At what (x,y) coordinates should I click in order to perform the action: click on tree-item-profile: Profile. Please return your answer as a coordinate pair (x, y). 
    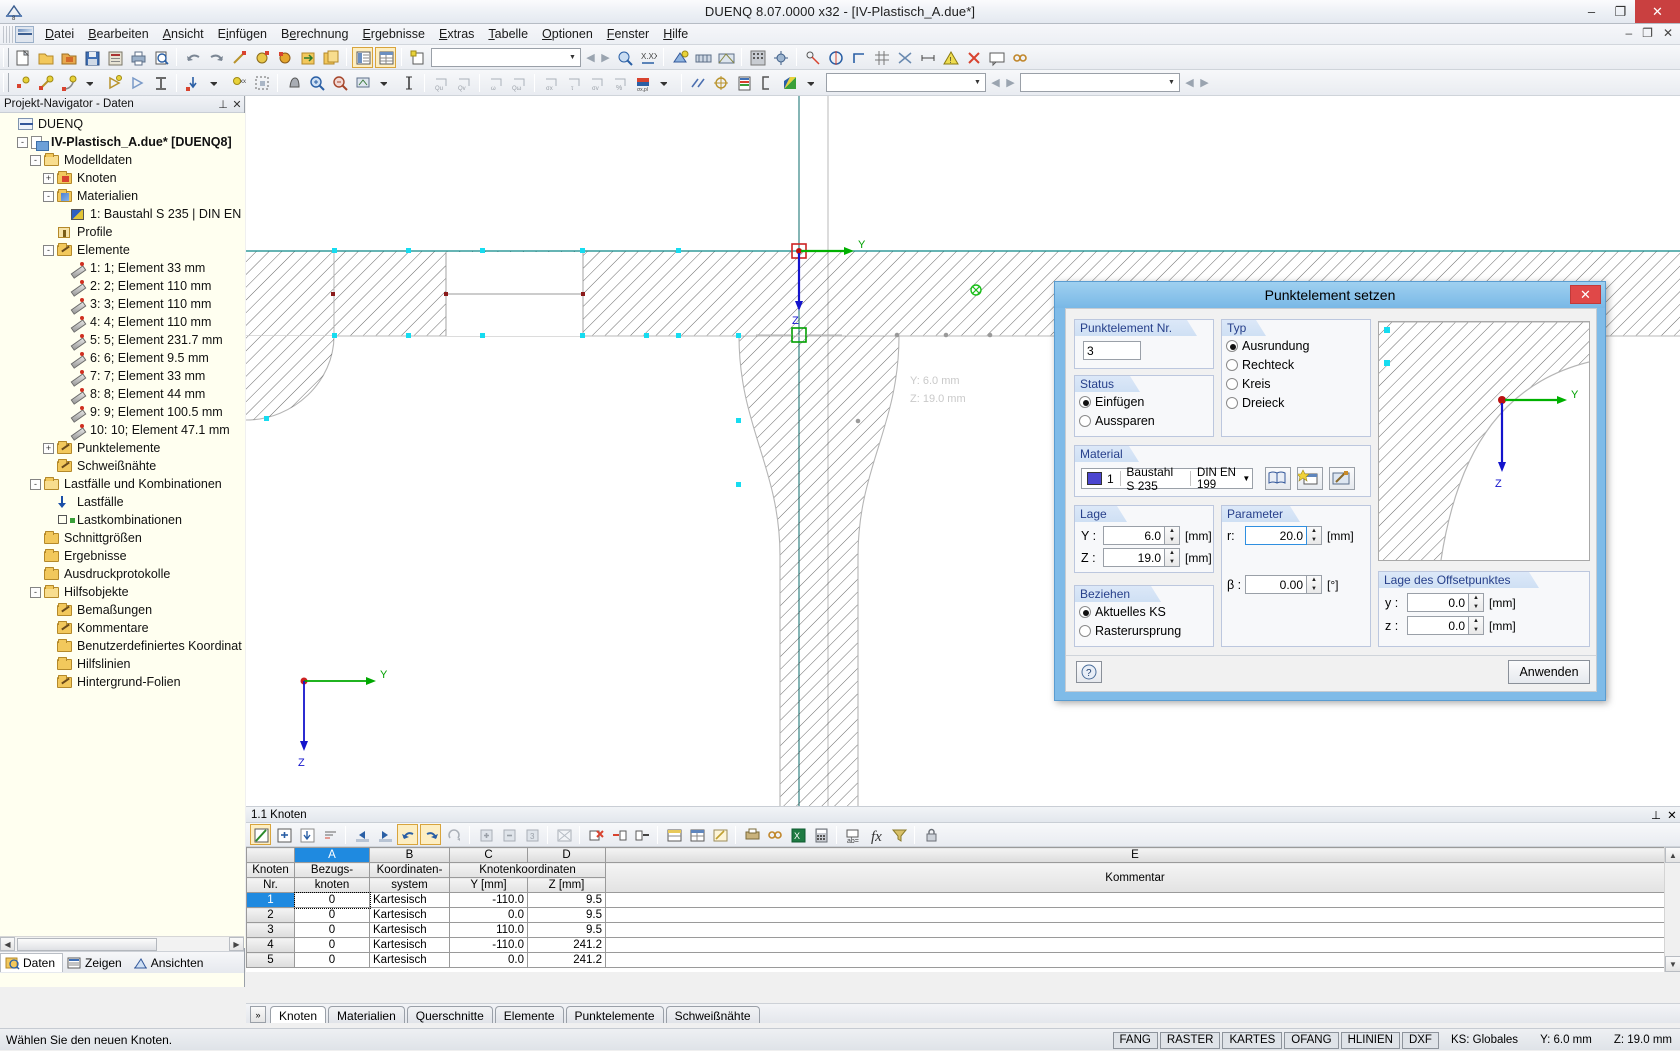
    Looking at the image, I should click on (122, 232).